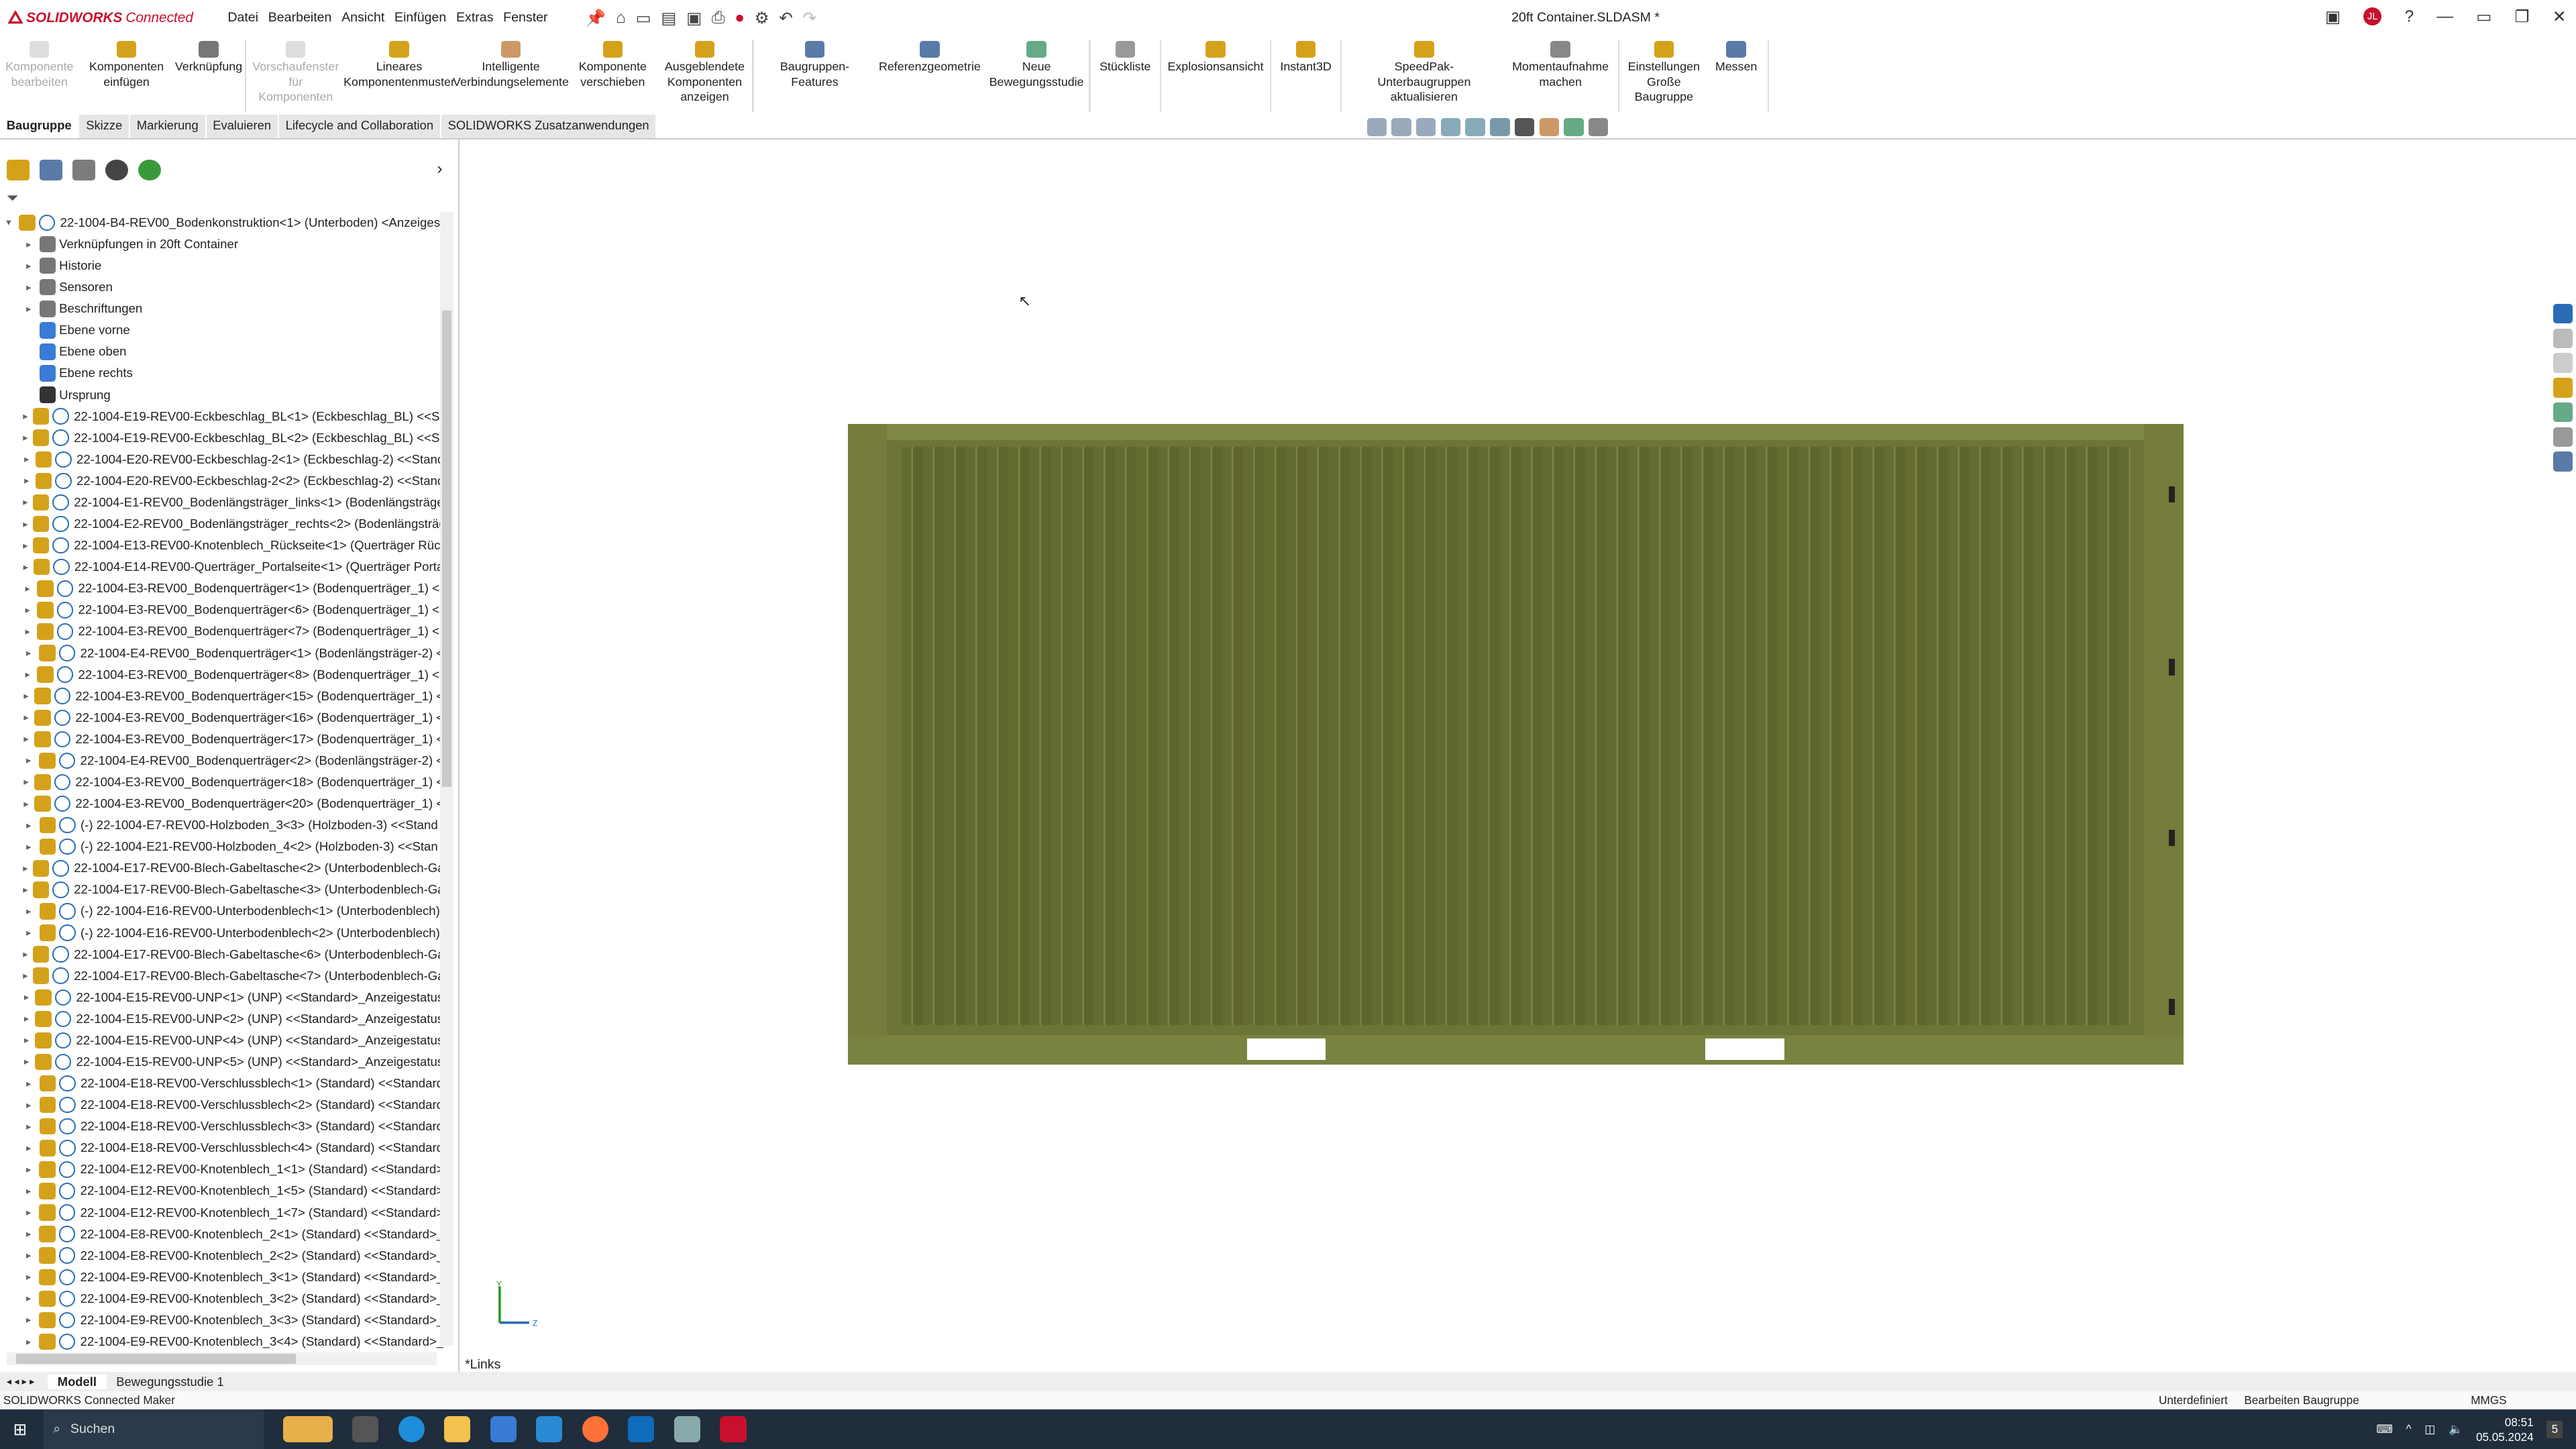  I want to click on outlook-icon, so click(641, 1429).